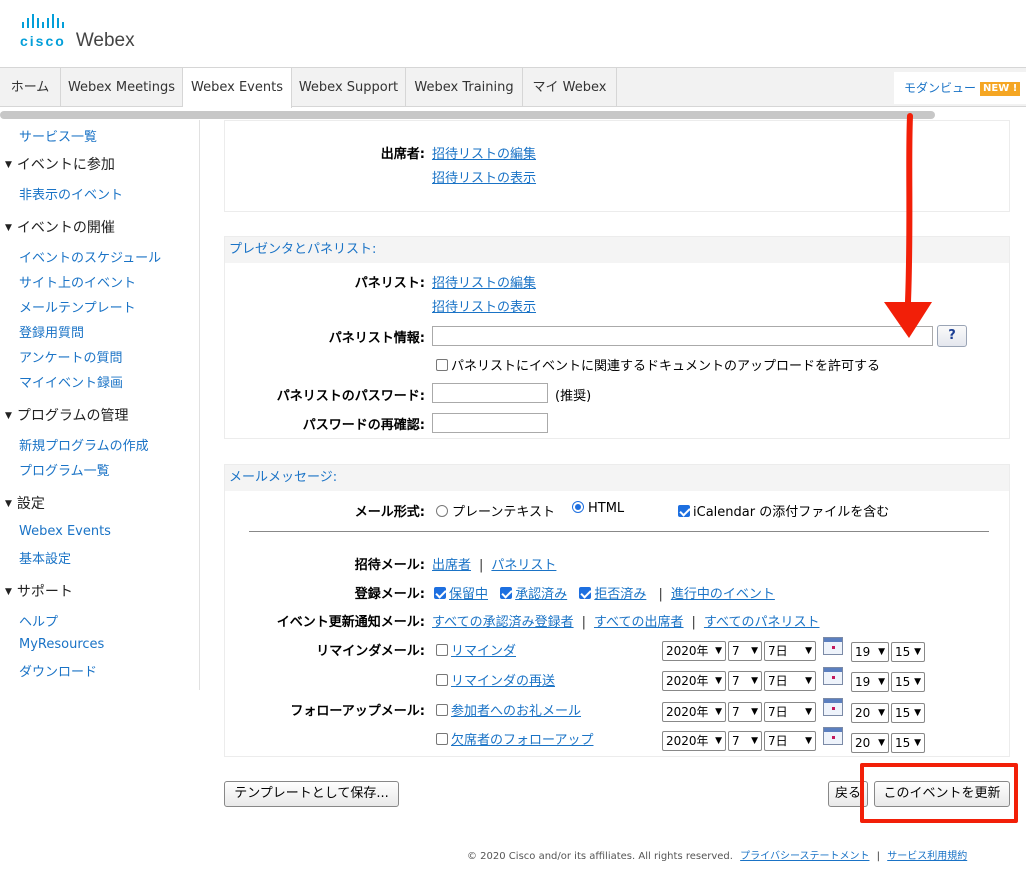  I want to click on registration-email-options: 保留中 承認済み 拒否済み | 進行中のイベント, so click(604, 592).